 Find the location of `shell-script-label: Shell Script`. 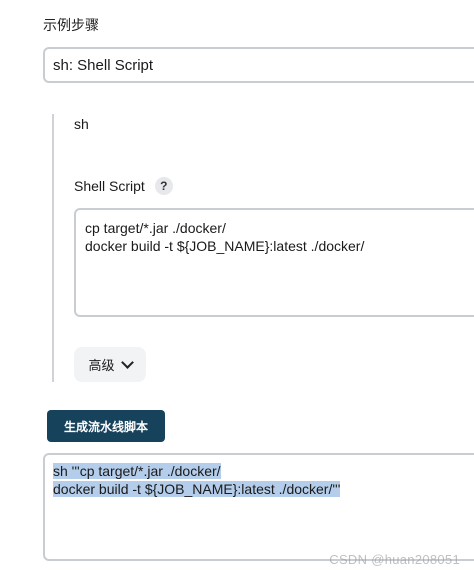

shell-script-label: Shell Script is located at coordinates (109, 186).